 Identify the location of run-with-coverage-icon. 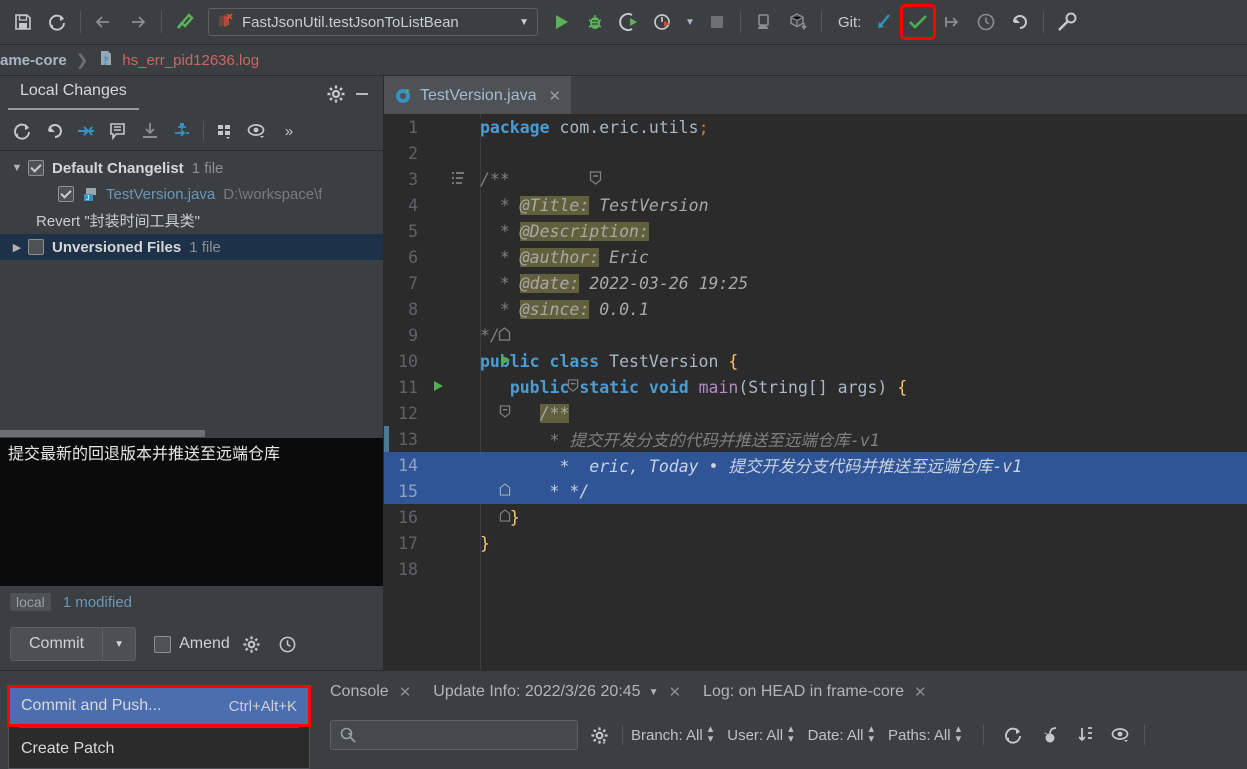
(629, 22).